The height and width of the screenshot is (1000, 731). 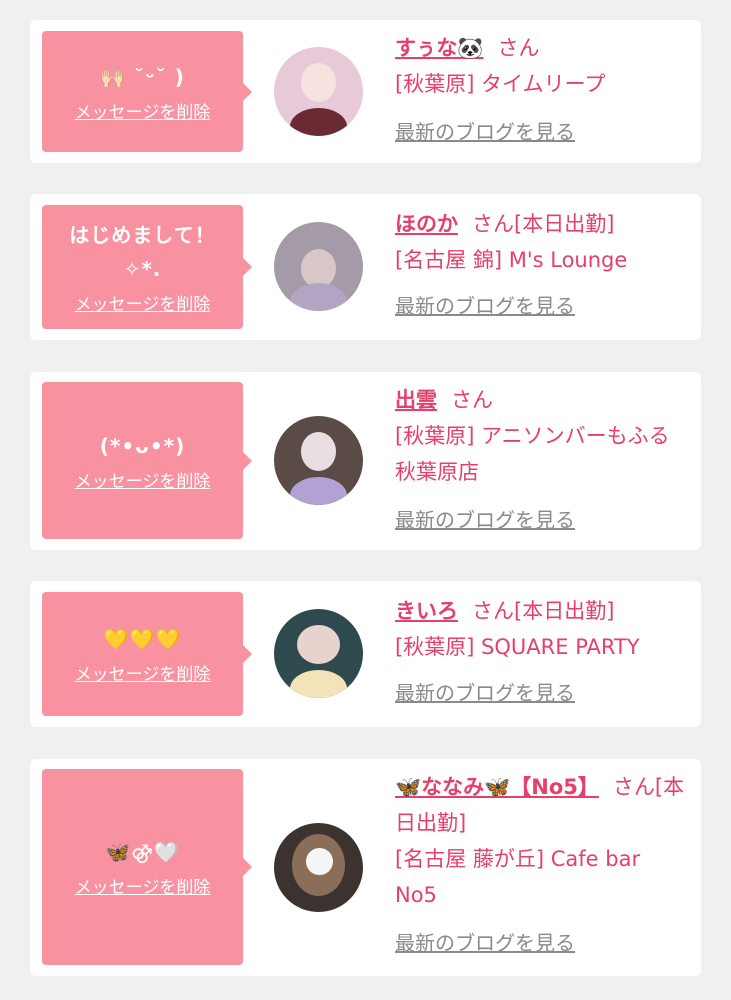 I want to click on shop-name: [秋葉原] アニソンバーもふる 秋葉原店, so click(x=532, y=454).